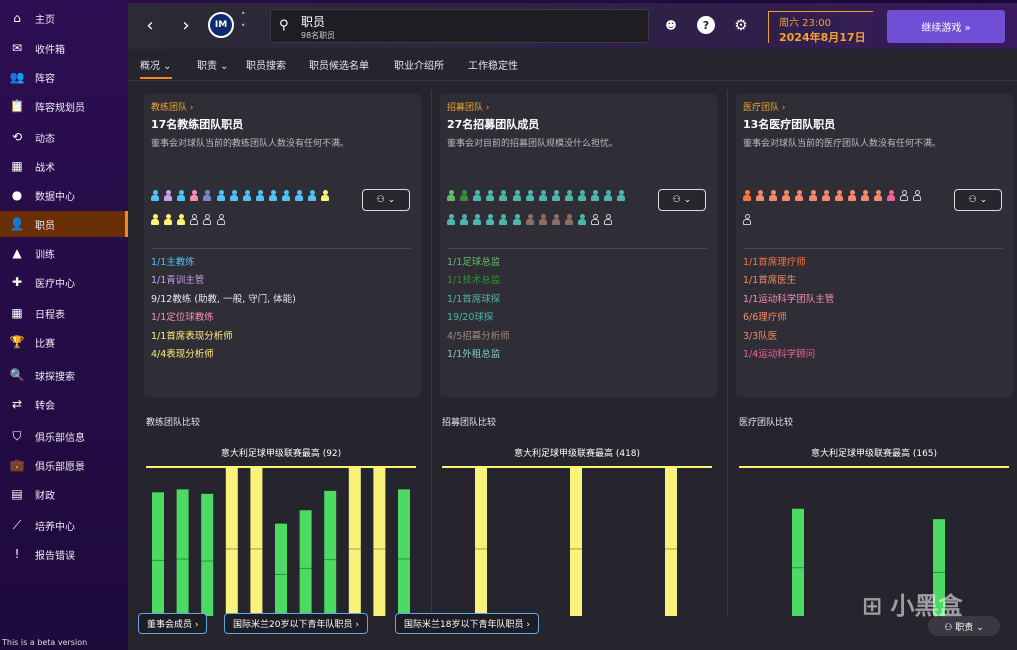  I want to click on calendar-icon: ▦, so click(17, 313).